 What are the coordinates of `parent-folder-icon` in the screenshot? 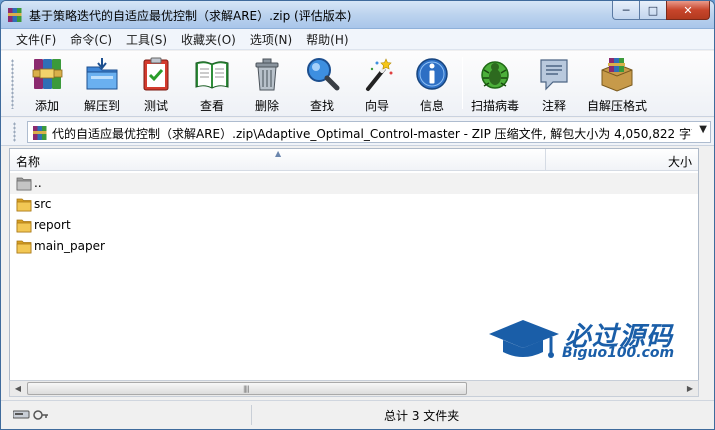 It's located at (24, 184).